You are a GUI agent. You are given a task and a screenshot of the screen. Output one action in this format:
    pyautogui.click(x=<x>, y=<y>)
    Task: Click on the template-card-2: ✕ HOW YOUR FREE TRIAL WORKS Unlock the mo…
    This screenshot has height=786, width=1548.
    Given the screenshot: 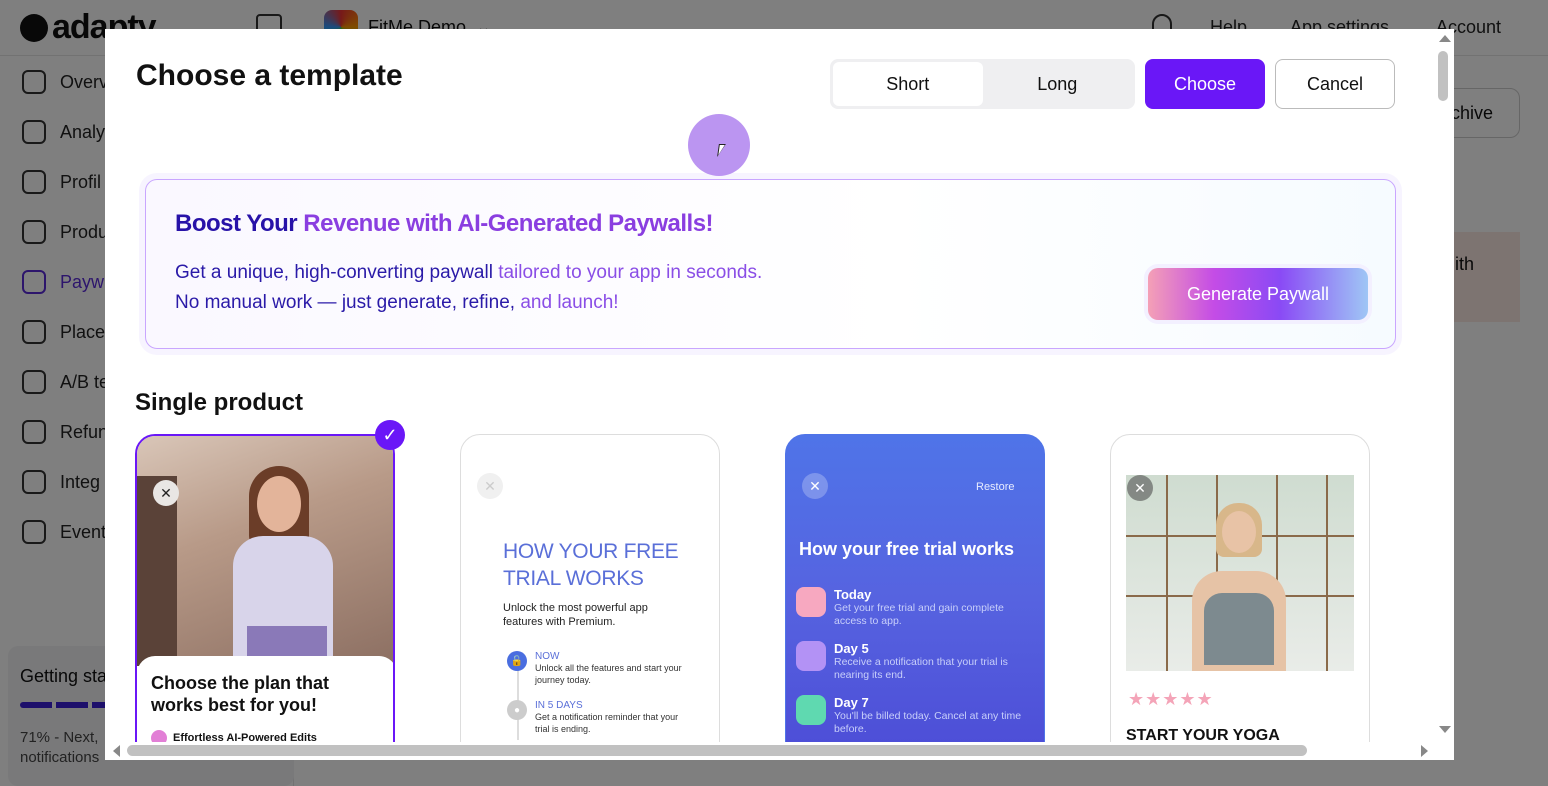 What is the action you would take?
    pyautogui.click(x=590, y=597)
    